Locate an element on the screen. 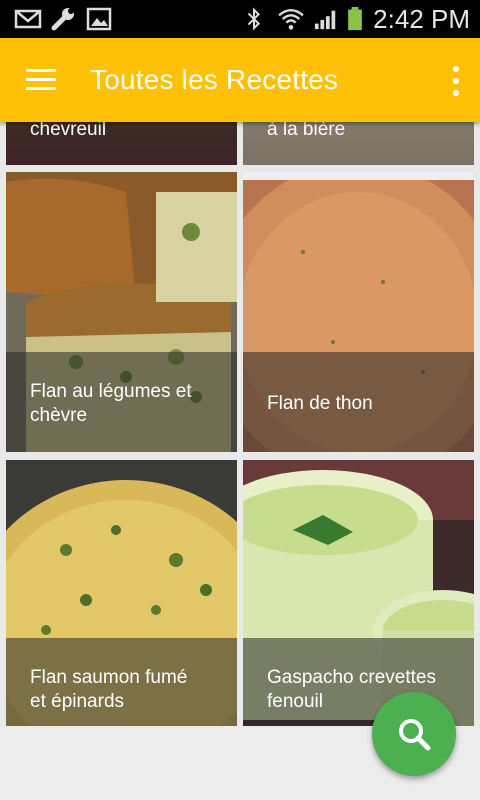  recipe-name: chevreuil is located at coordinates (68, 131).